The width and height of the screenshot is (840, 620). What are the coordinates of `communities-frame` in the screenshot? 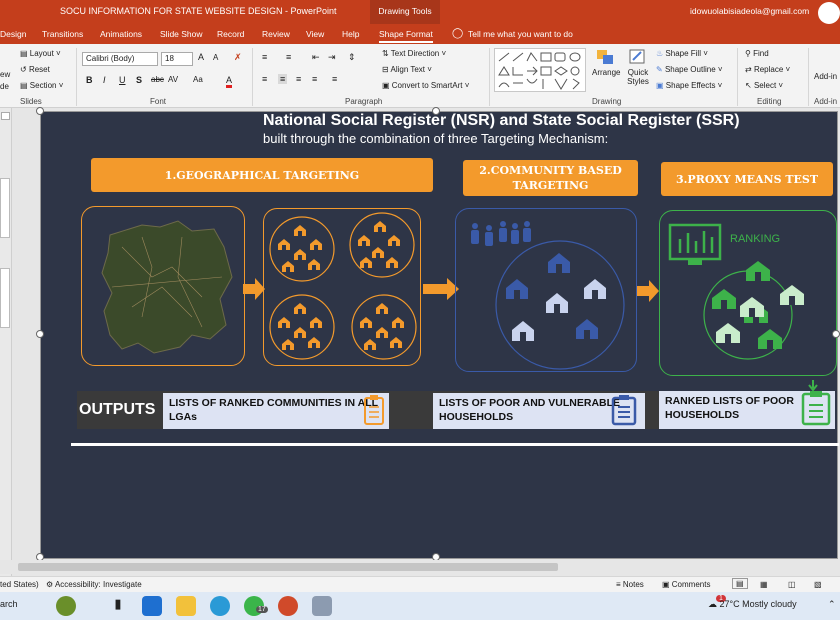 It's located at (342, 287).